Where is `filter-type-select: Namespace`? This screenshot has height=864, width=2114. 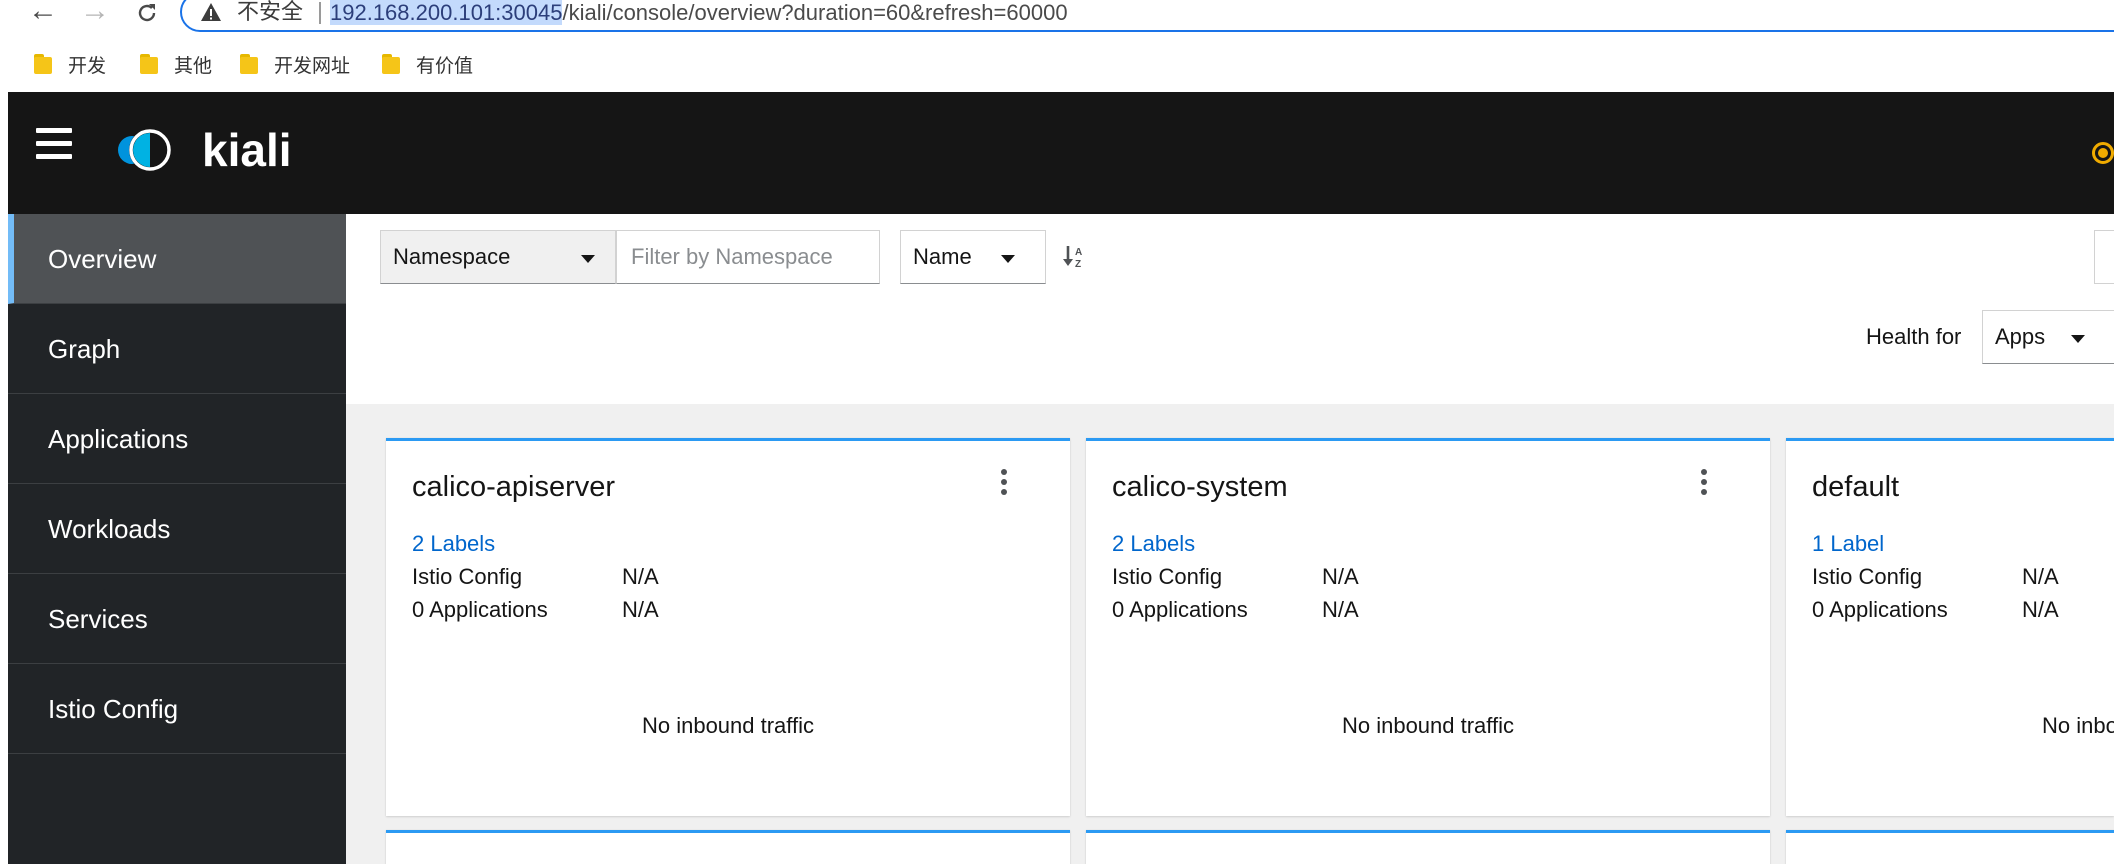 filter-type-select: Namespace is located at coordinates (498, 257).